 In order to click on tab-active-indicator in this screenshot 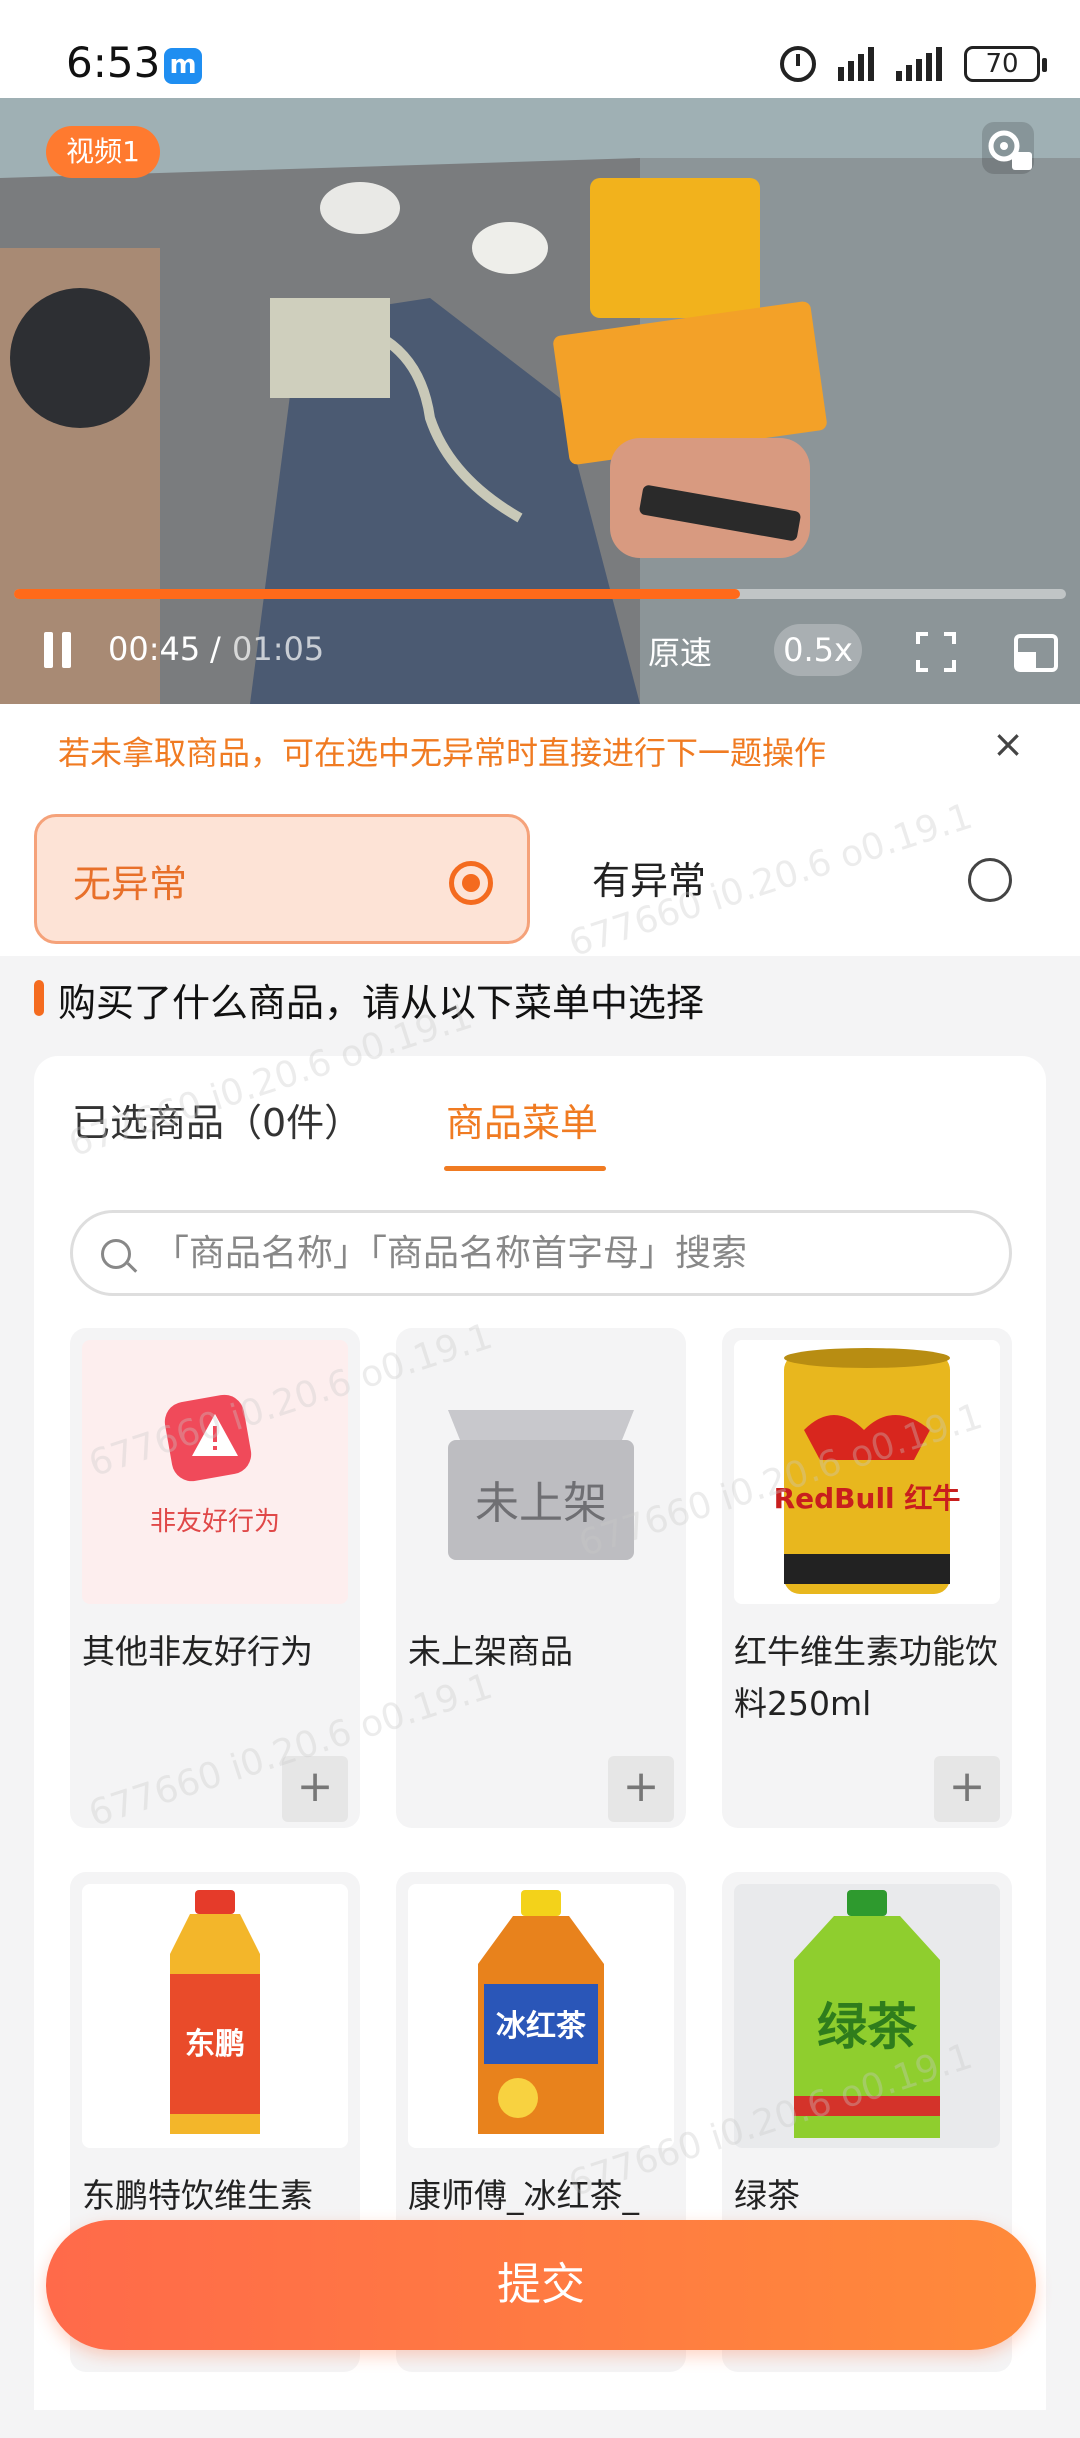, I will do `click(525, 1168)`.